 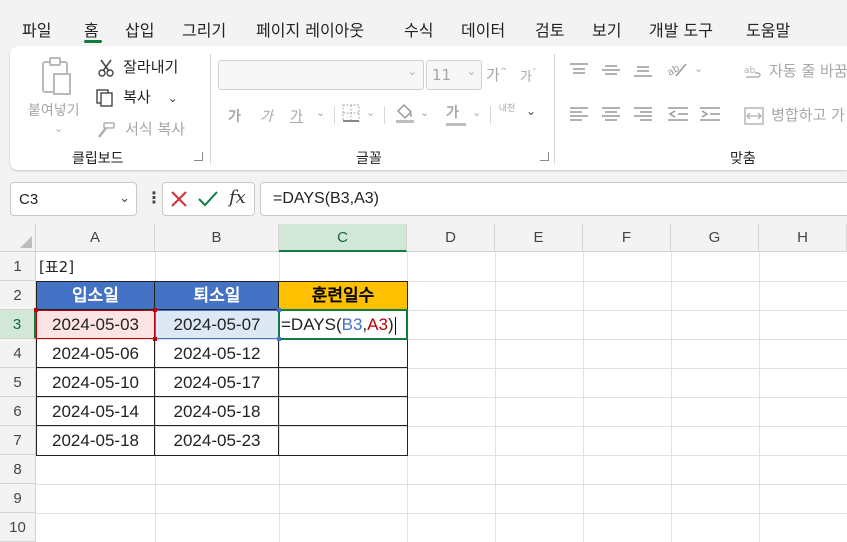 I want to click on wrap-text-button: ab 자동 줄 바꿈, so click(x=795, y=70).